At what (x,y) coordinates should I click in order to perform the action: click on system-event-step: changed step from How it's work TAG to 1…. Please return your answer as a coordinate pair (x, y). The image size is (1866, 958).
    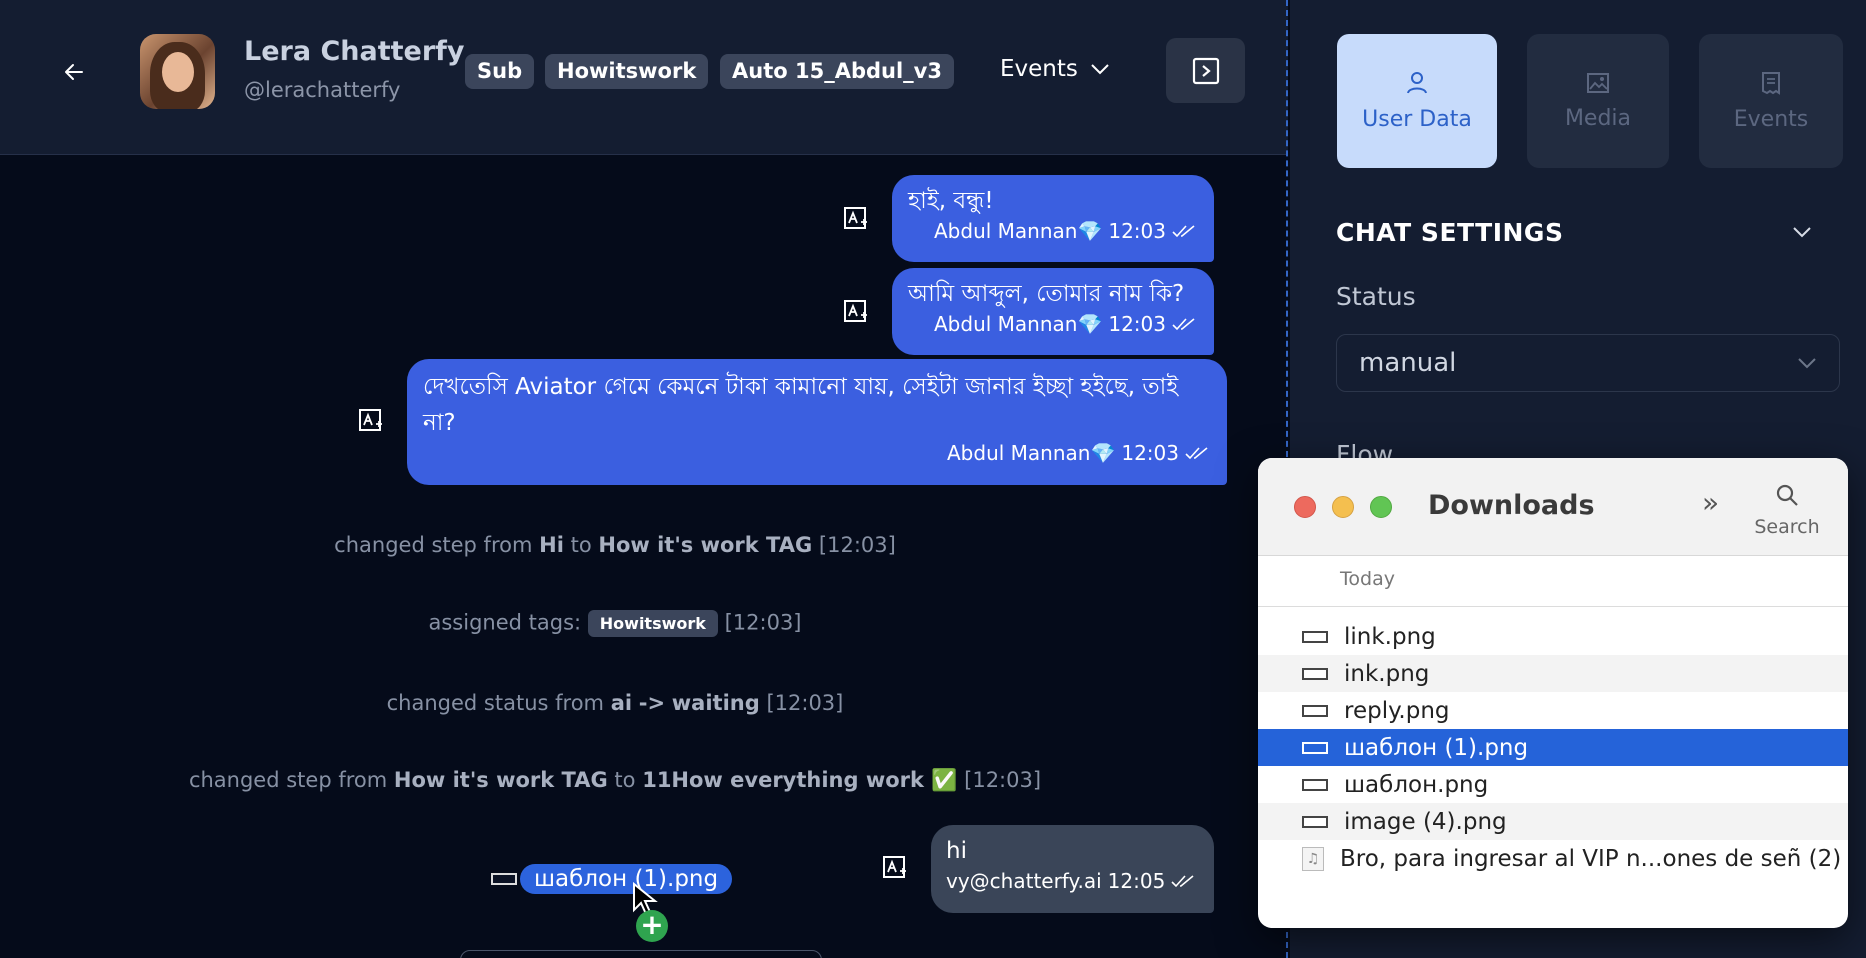
    Looking at the image, I should click on (615, 780).